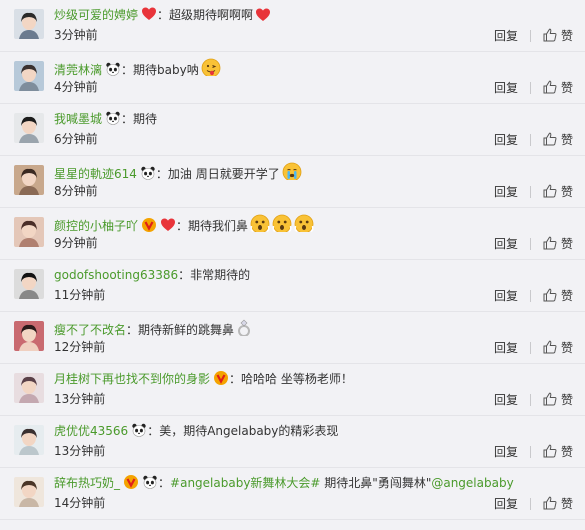  I want to click on username-link: 辞布热巧奶_, so click(87, 483).